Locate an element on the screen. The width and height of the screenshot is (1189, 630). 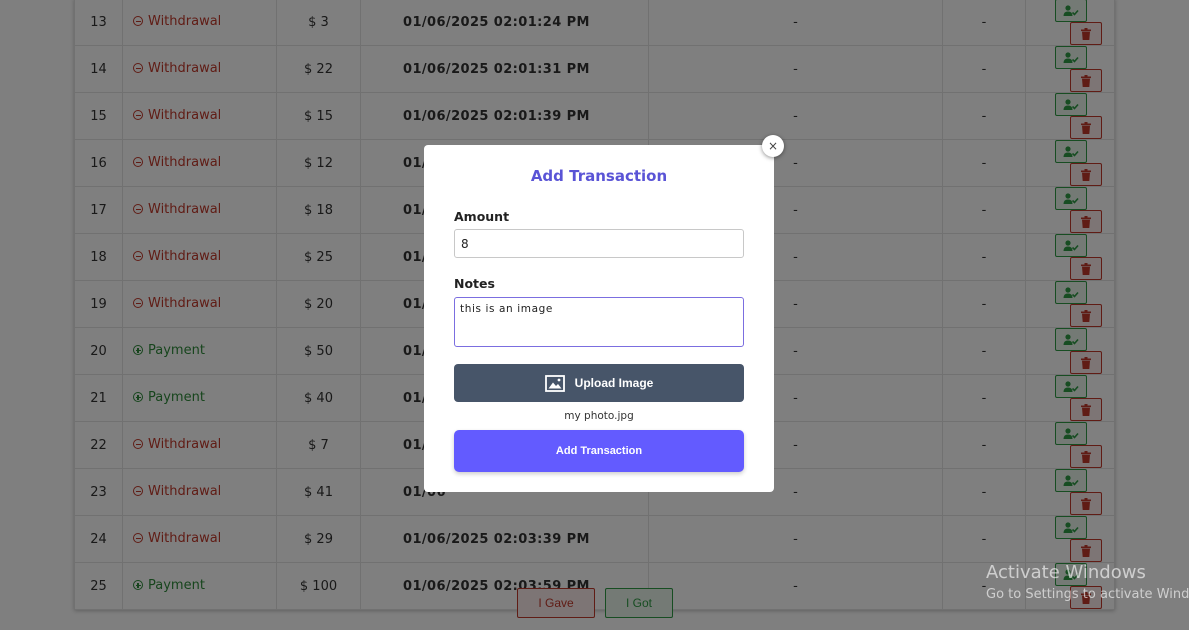
close-icon: × is located at coordinates (773, 146).